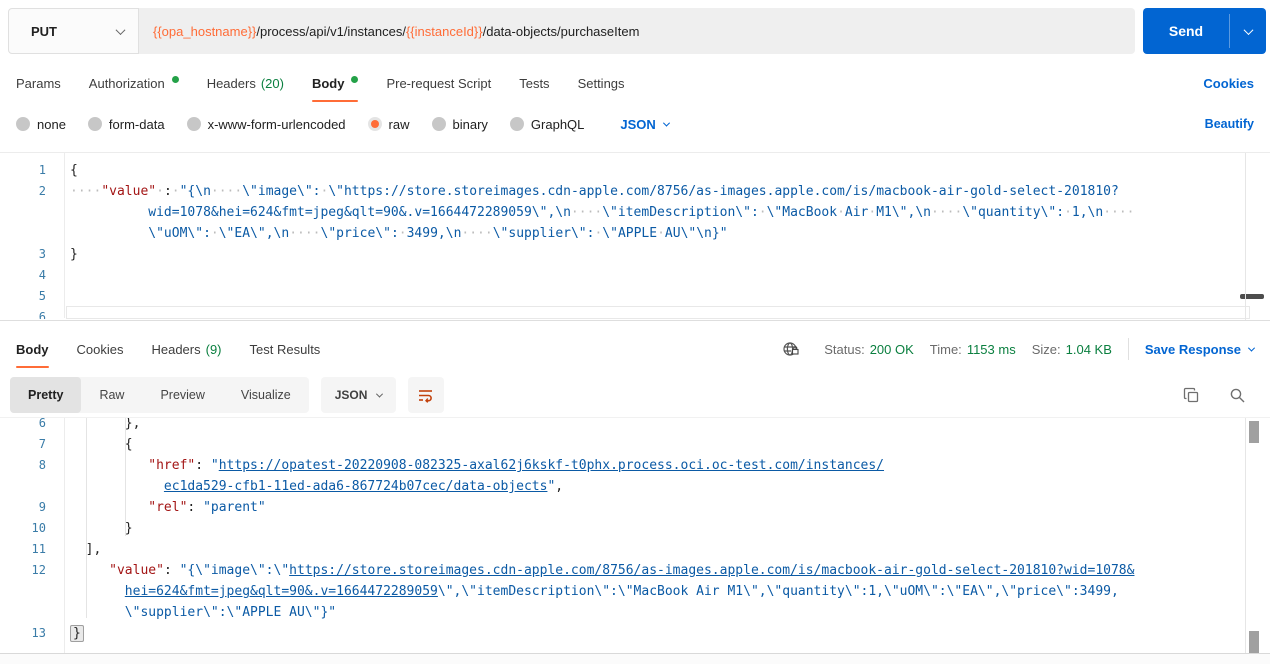 The width and height of the screenshot is (1270, 664). I want to click on editor-hscrollbar-thumb, so click(1252, 296).